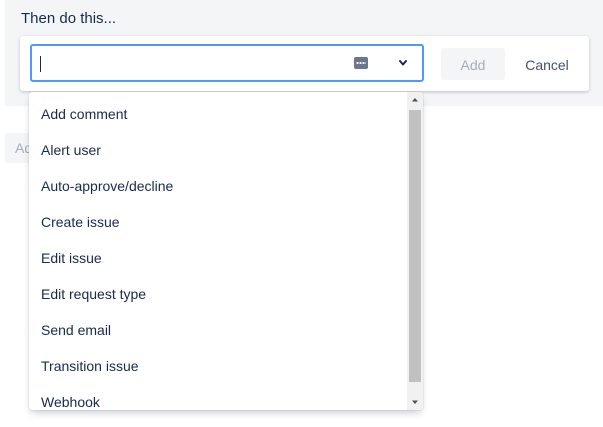 This screenshot has width=603, height=427. I want to click on dropdown-scrollbar, so click(415, 251).